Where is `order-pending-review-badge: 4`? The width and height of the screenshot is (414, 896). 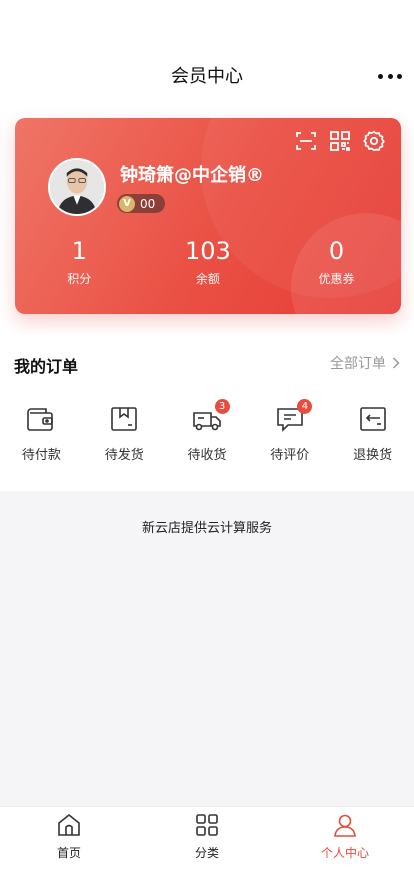
order-pending-review-badge: 4 is located at coordinates (305, 406).